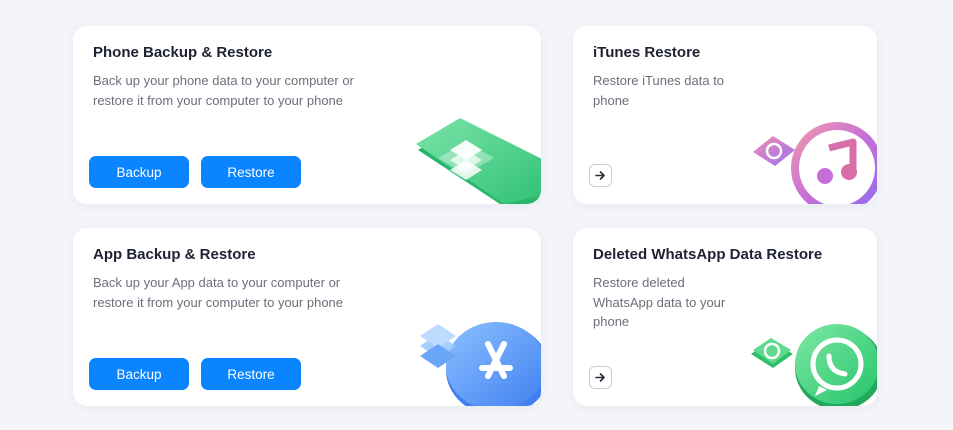  What do you see at coordinates (139, 172) in the screenshot?
I see `phone-backup-button: Backup` at bounding box center [139, 172].